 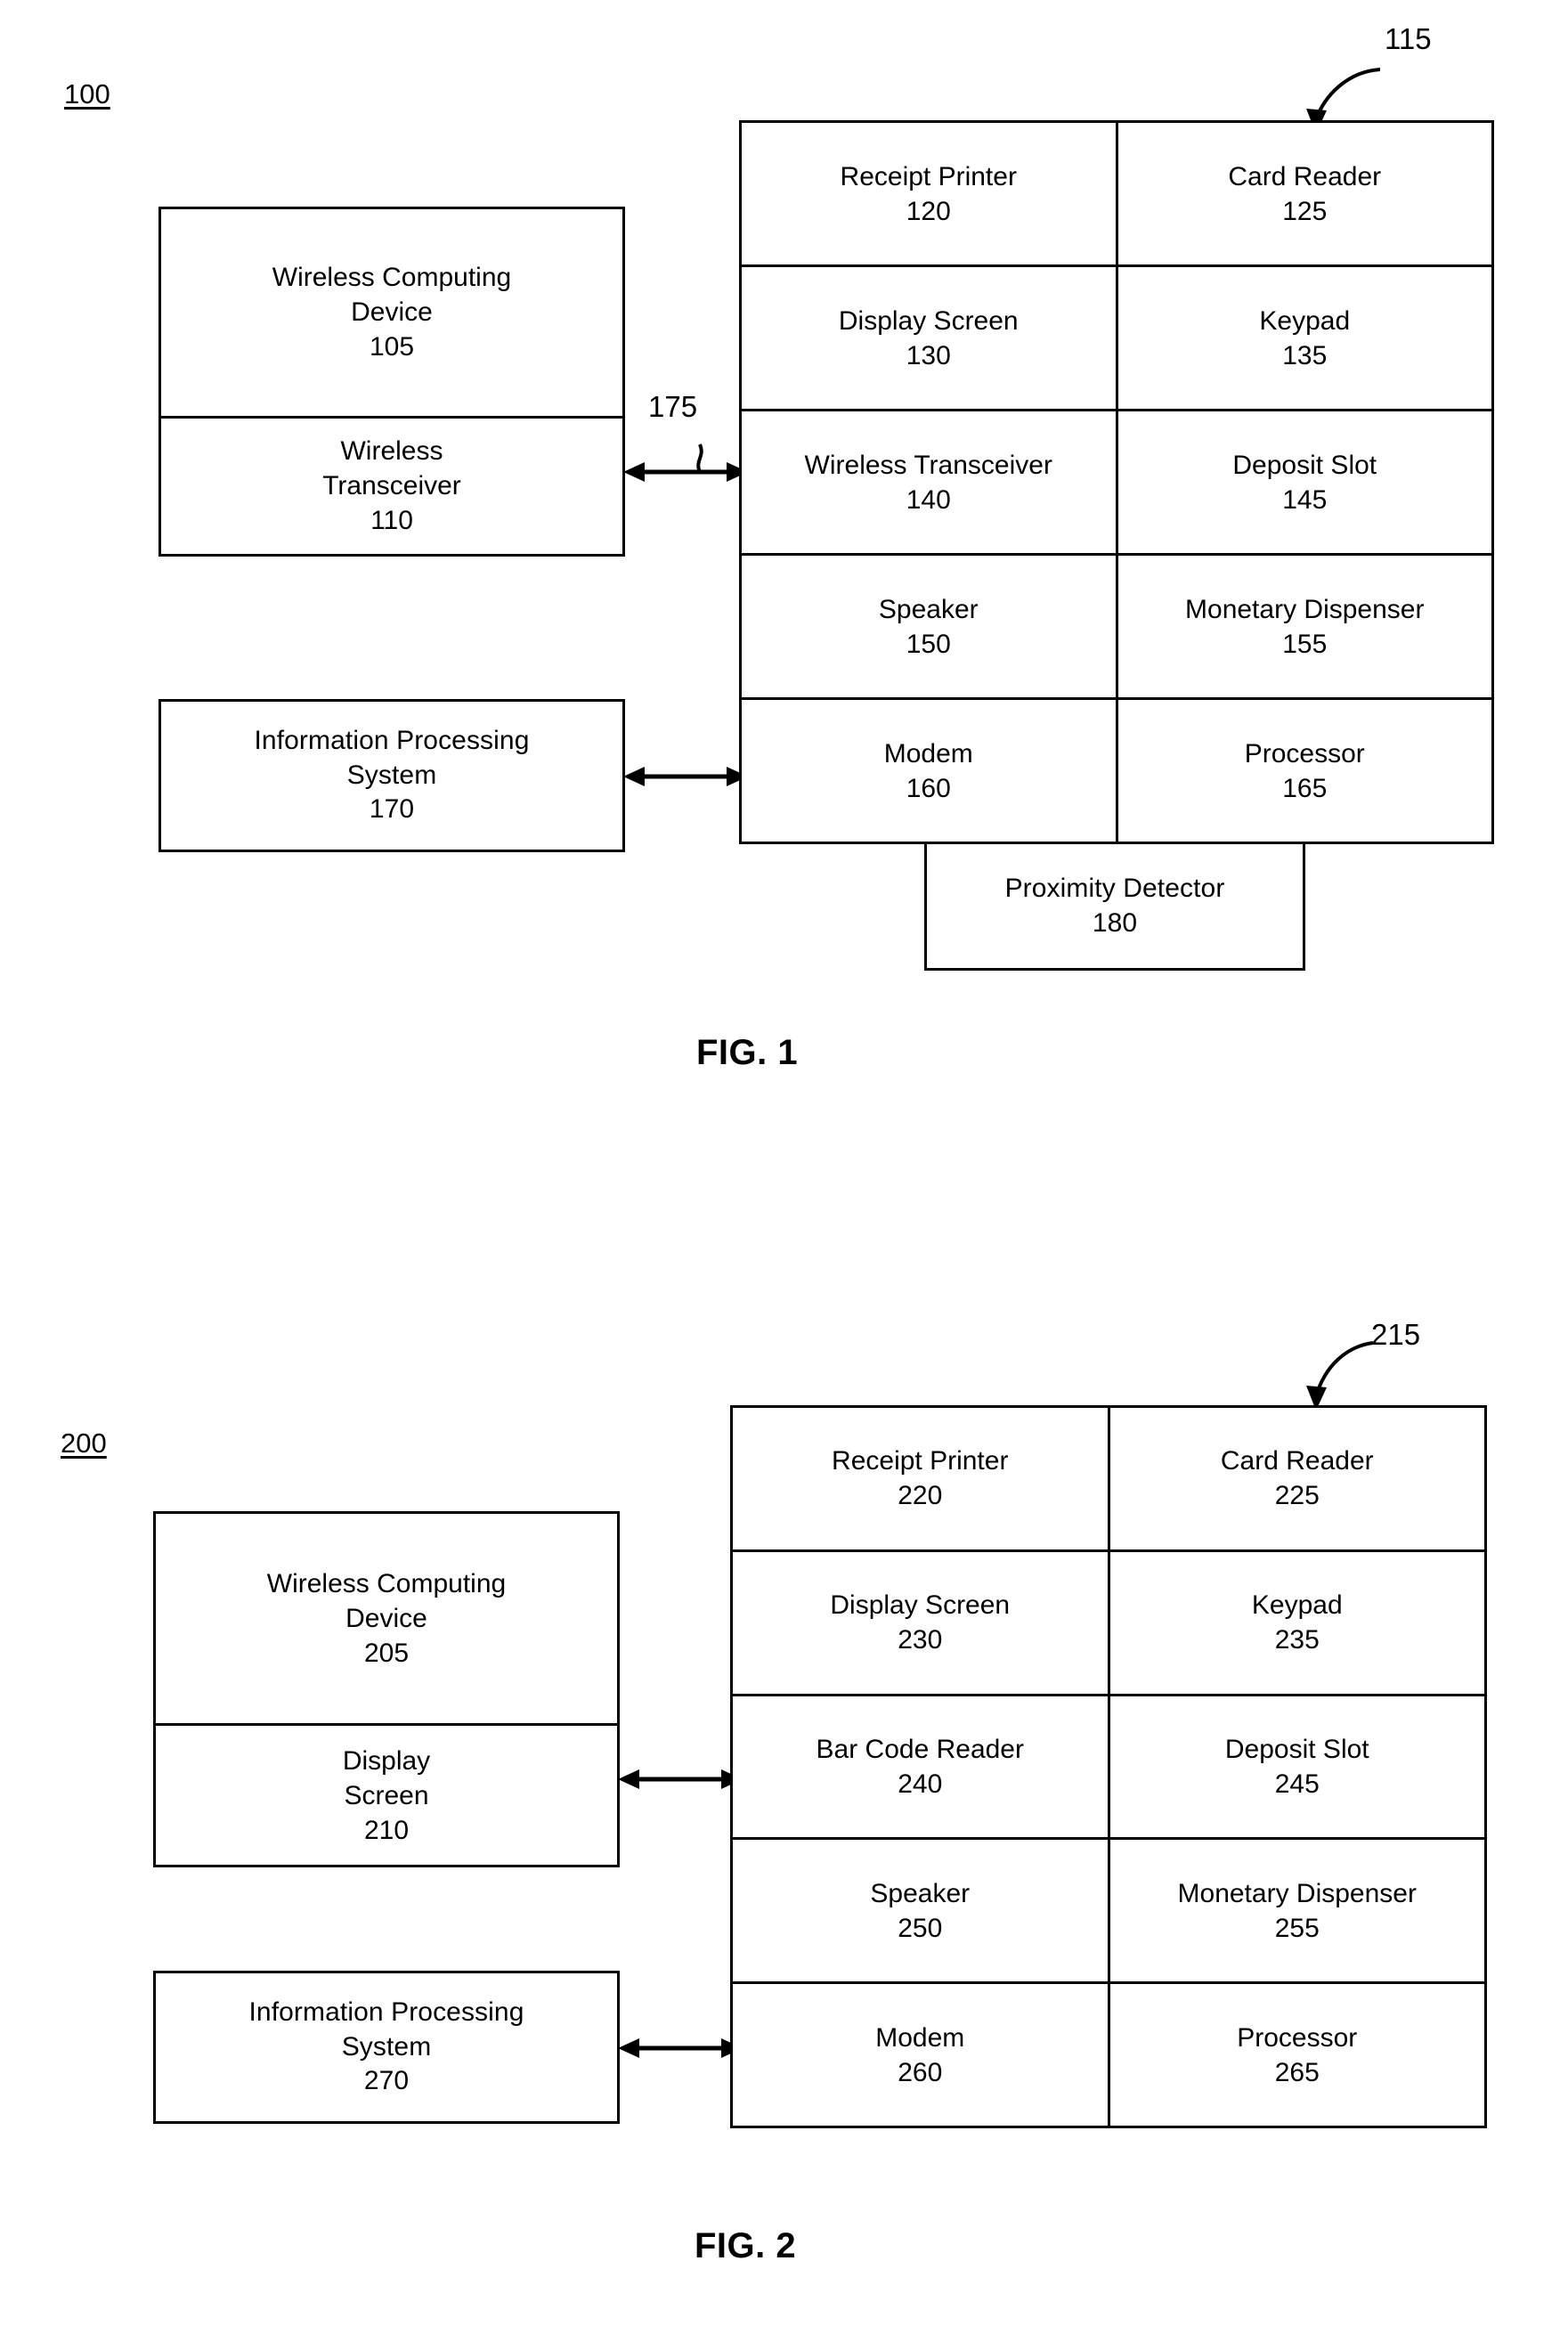 What do you see at coordinates (1297, 2072) in the screenshot?
I see `processor-ref-2: 265` at bounding box center [1297, 2072].